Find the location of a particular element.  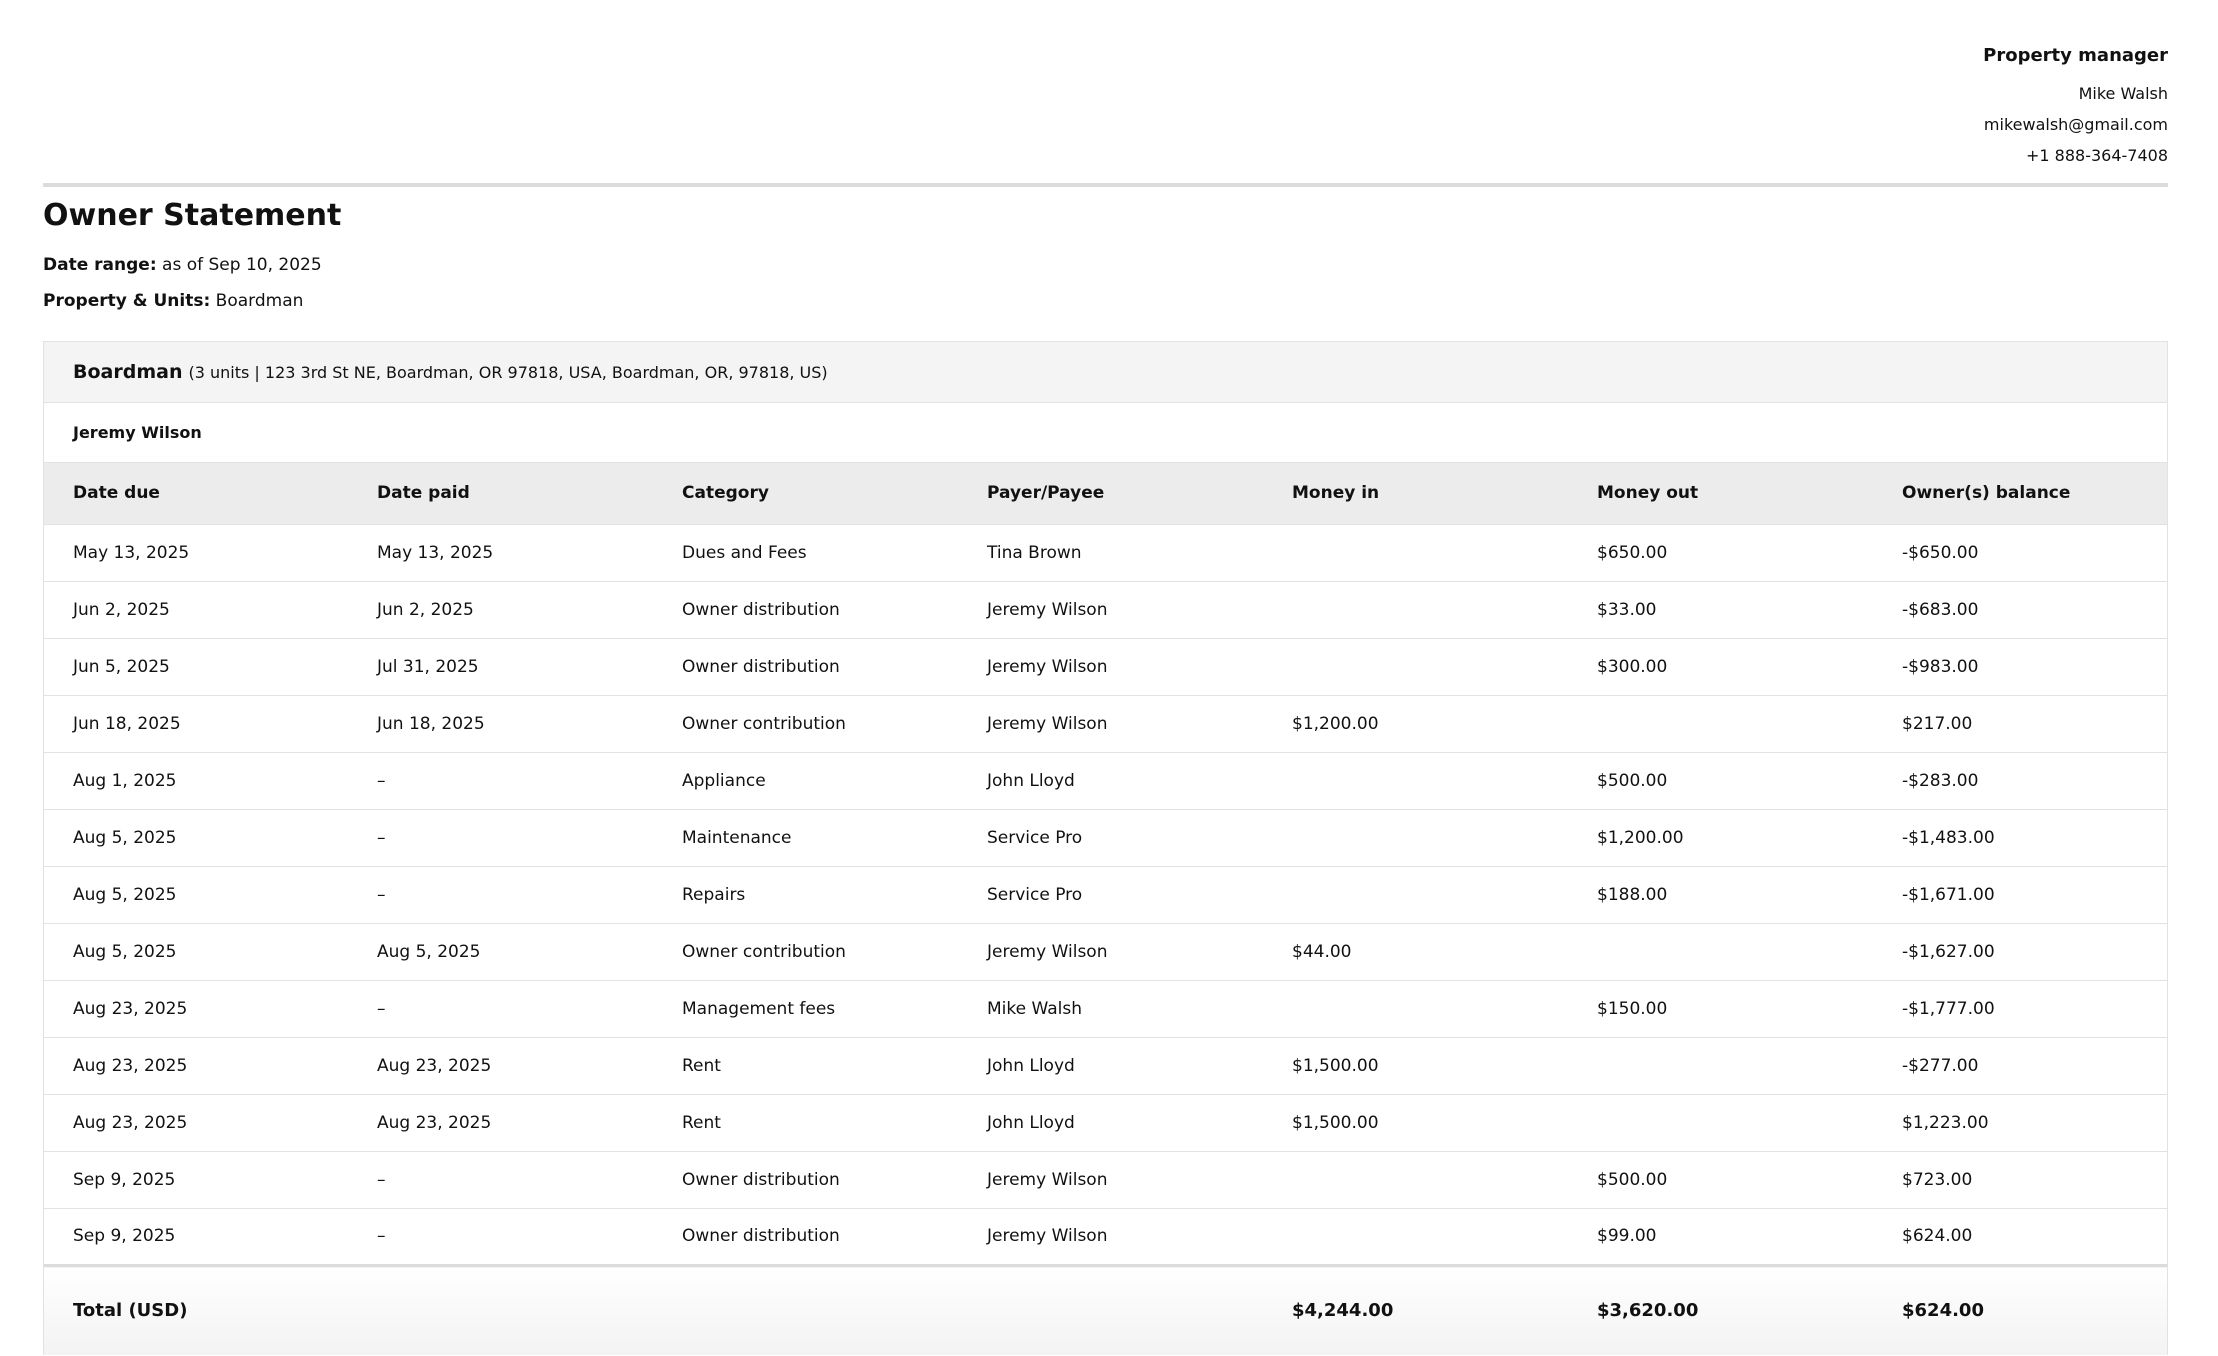

cell-money-in: $1,200.00 is located at coordinates (1335, 723).